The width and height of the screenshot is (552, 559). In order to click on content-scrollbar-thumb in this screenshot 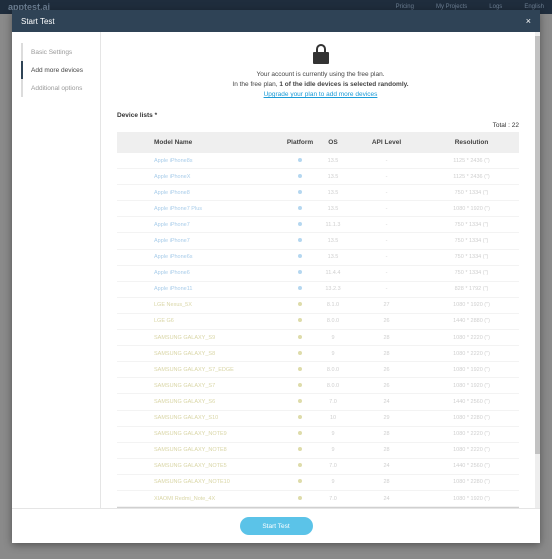, I will do `click(537, 245)`.